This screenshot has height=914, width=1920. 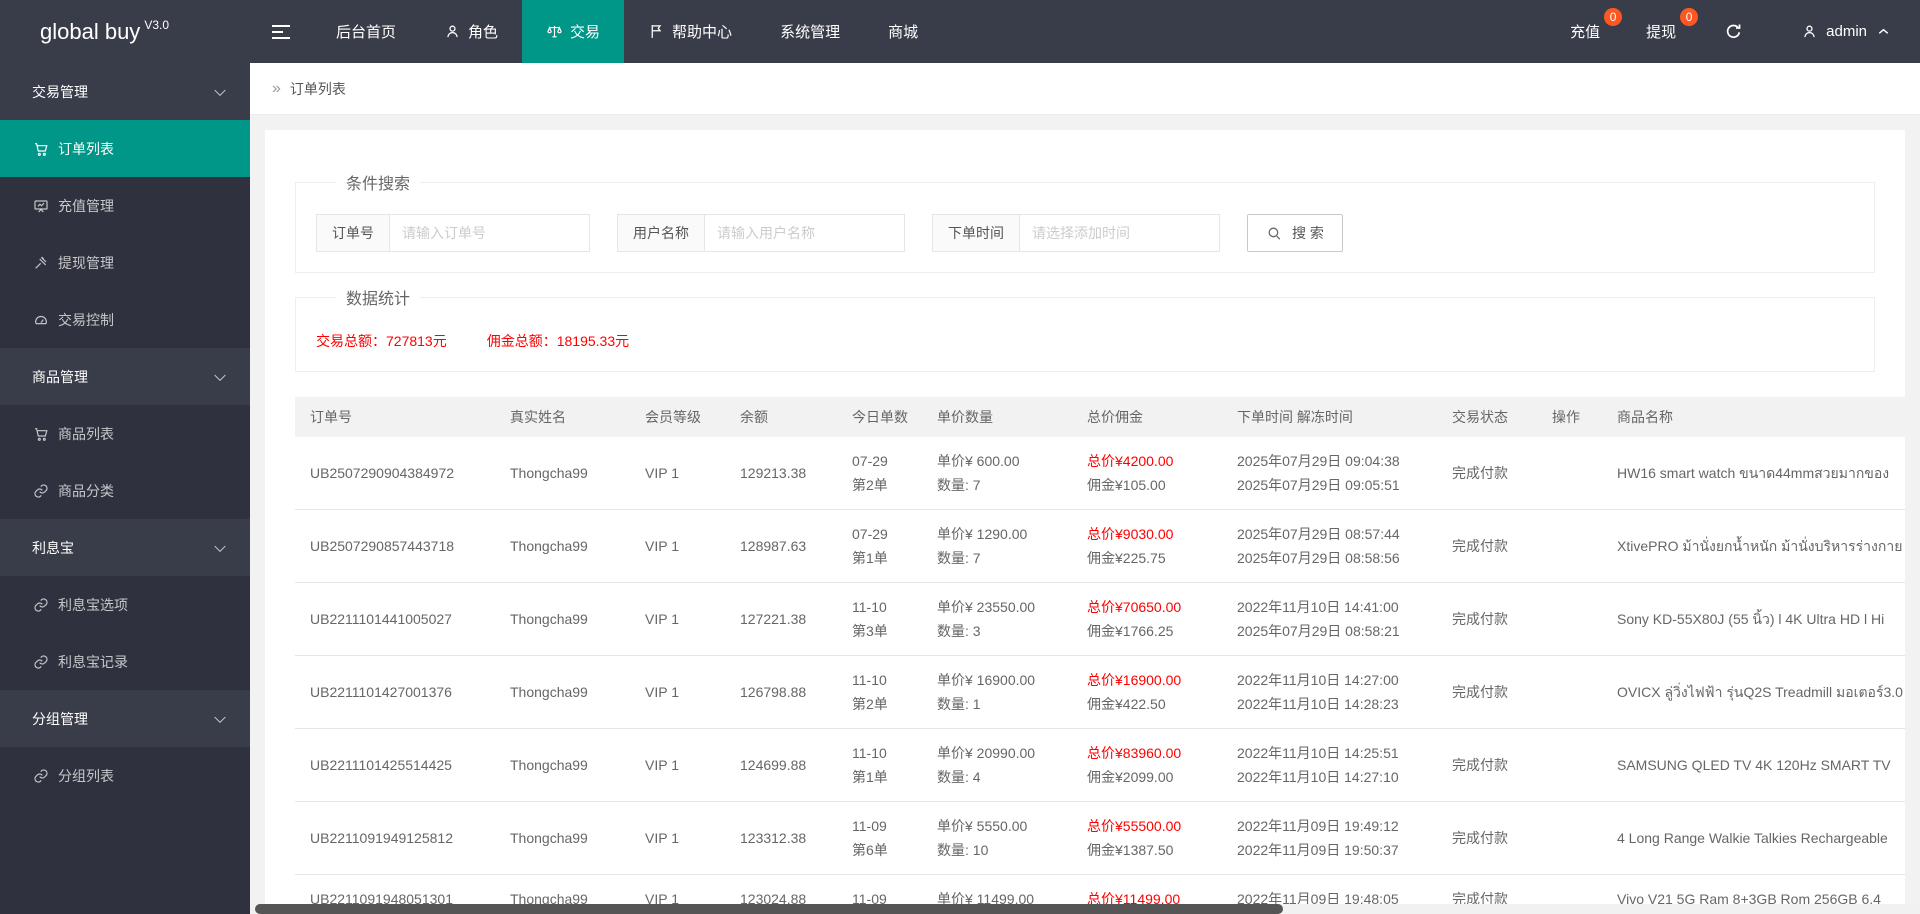 What do you see at coordinates (1295, 233) in the screenshot?
I see `search-button: 搜 索` at bounding box center [1295, 233].